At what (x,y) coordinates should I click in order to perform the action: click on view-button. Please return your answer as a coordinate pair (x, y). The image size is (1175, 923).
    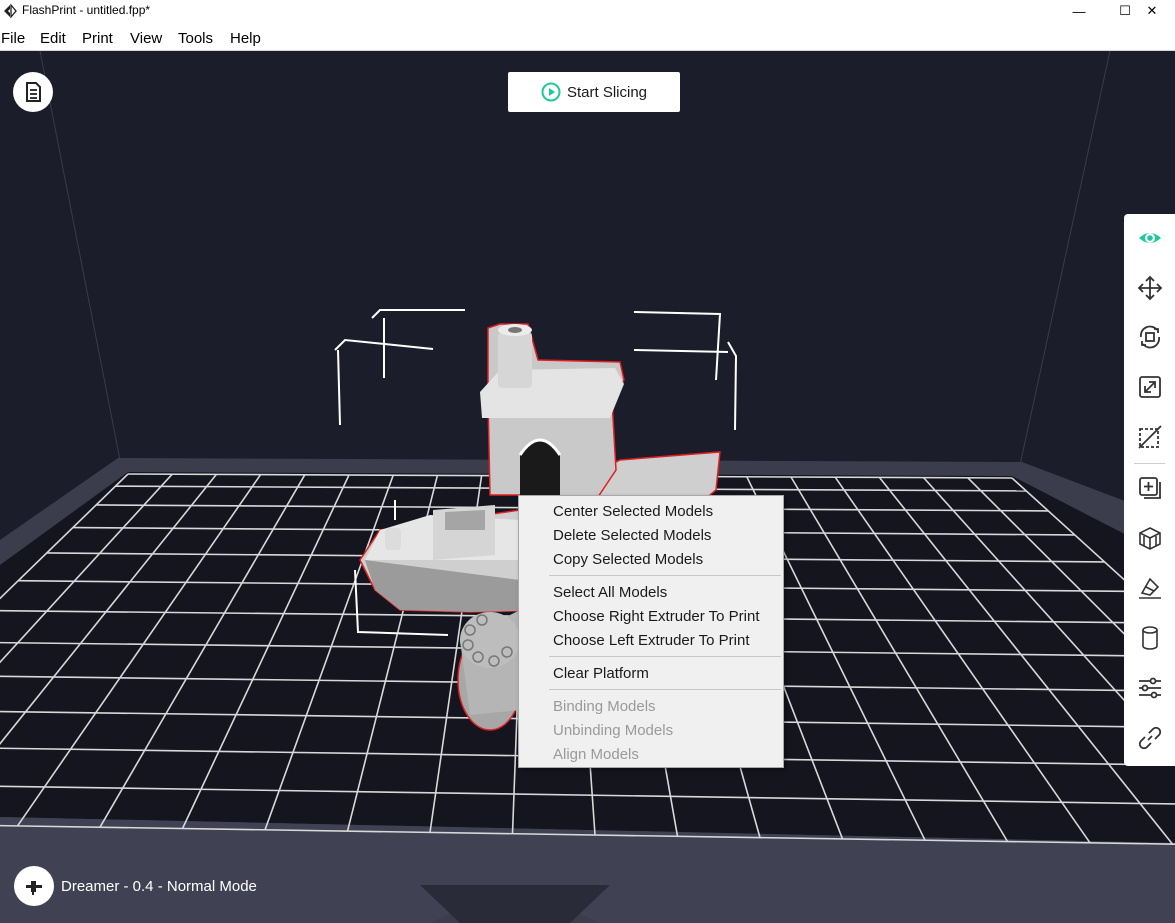
    Looking at the image, I should click on (1149, 238).